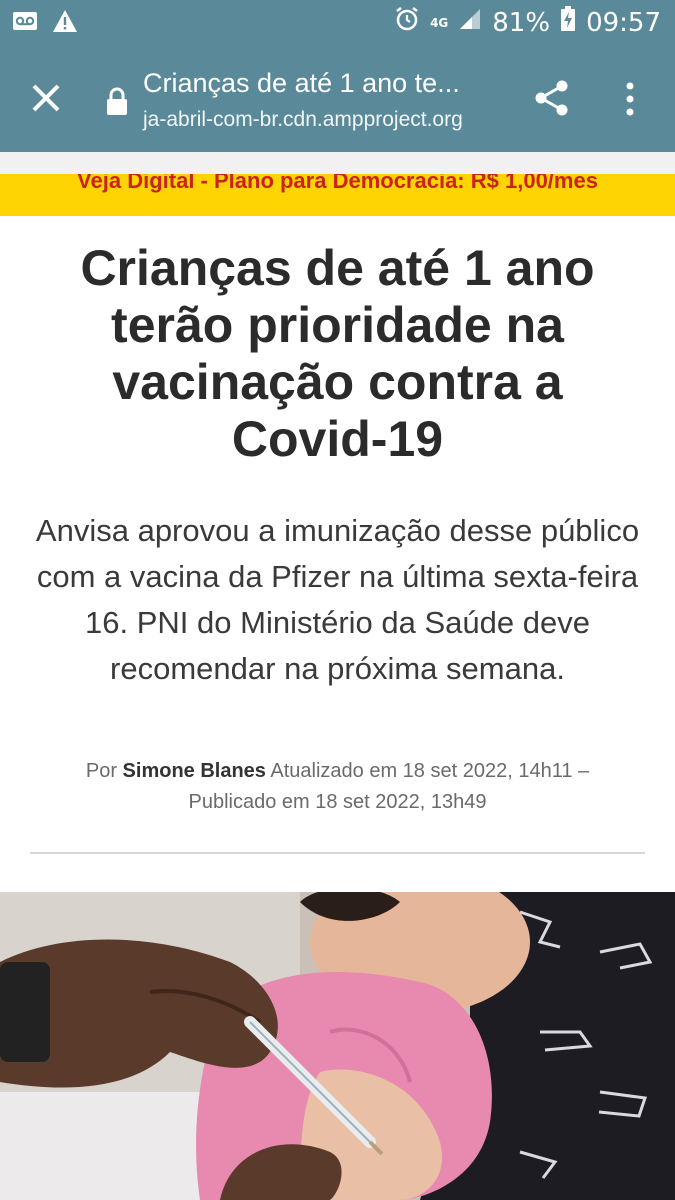  I want to click on battery-percent: 81%, so click(521, 22).